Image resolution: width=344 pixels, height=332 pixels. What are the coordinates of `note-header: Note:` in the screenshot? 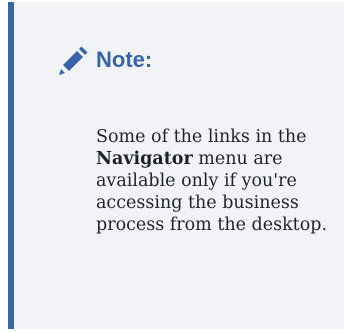 It's located at (102, 60).